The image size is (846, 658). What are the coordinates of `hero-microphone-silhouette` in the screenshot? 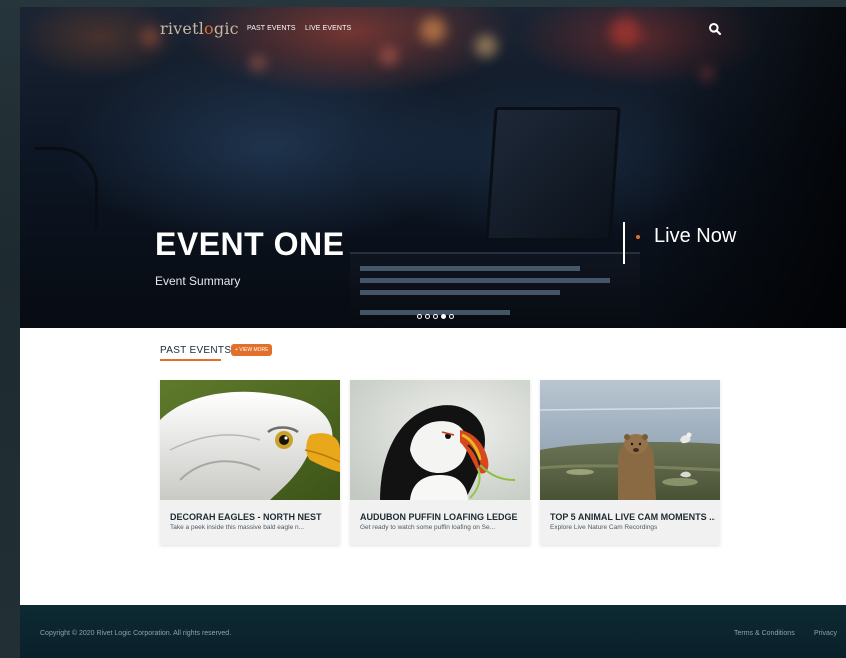 It's located at (66, 188).